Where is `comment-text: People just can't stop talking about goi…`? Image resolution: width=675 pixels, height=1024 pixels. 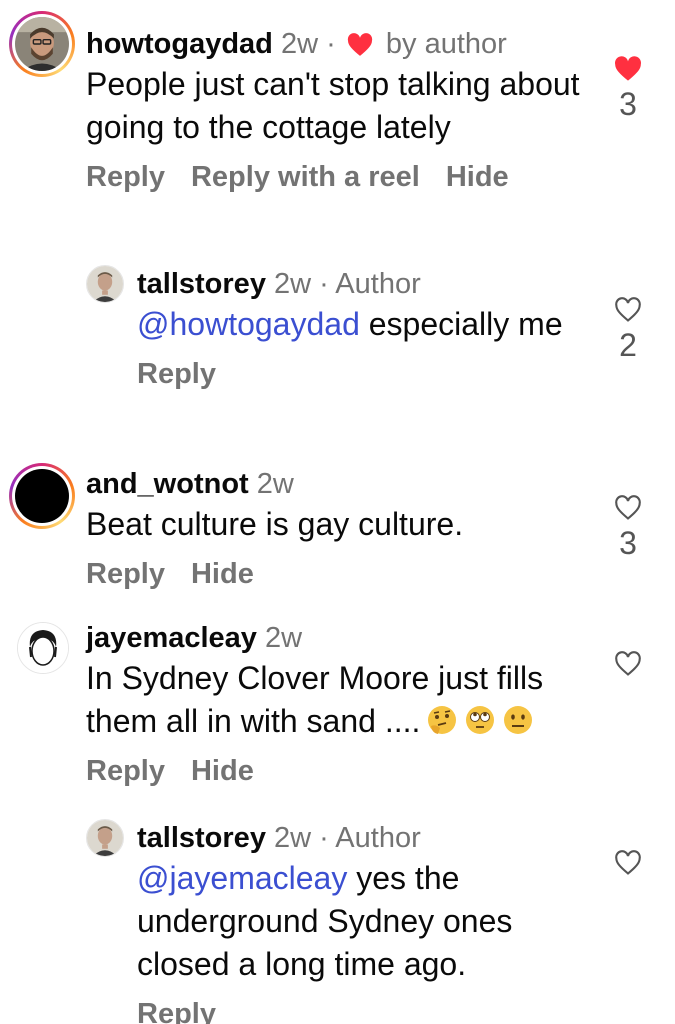 comment-text: People just can't stop talking about goi… is located at coordinates (333, 105).